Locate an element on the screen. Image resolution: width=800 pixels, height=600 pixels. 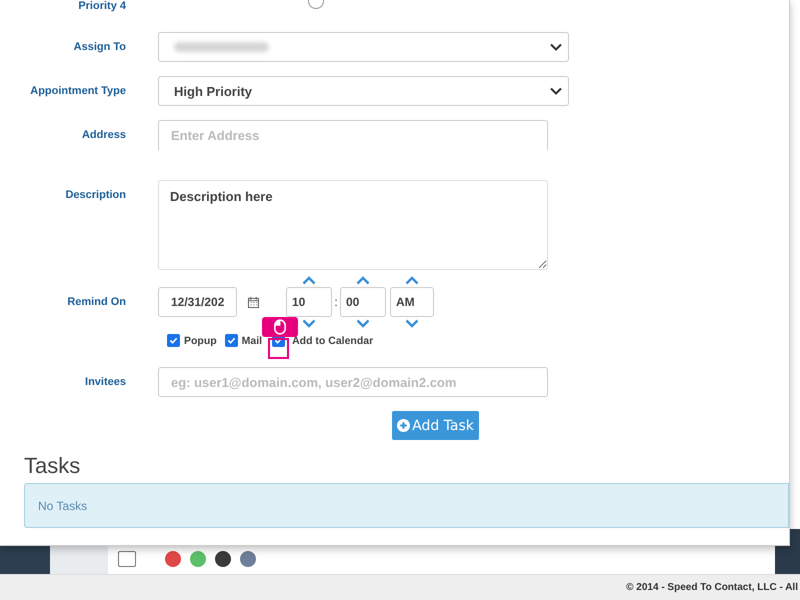
empty-tasks-alert: No Tasks is located at coordinates (406, 505).